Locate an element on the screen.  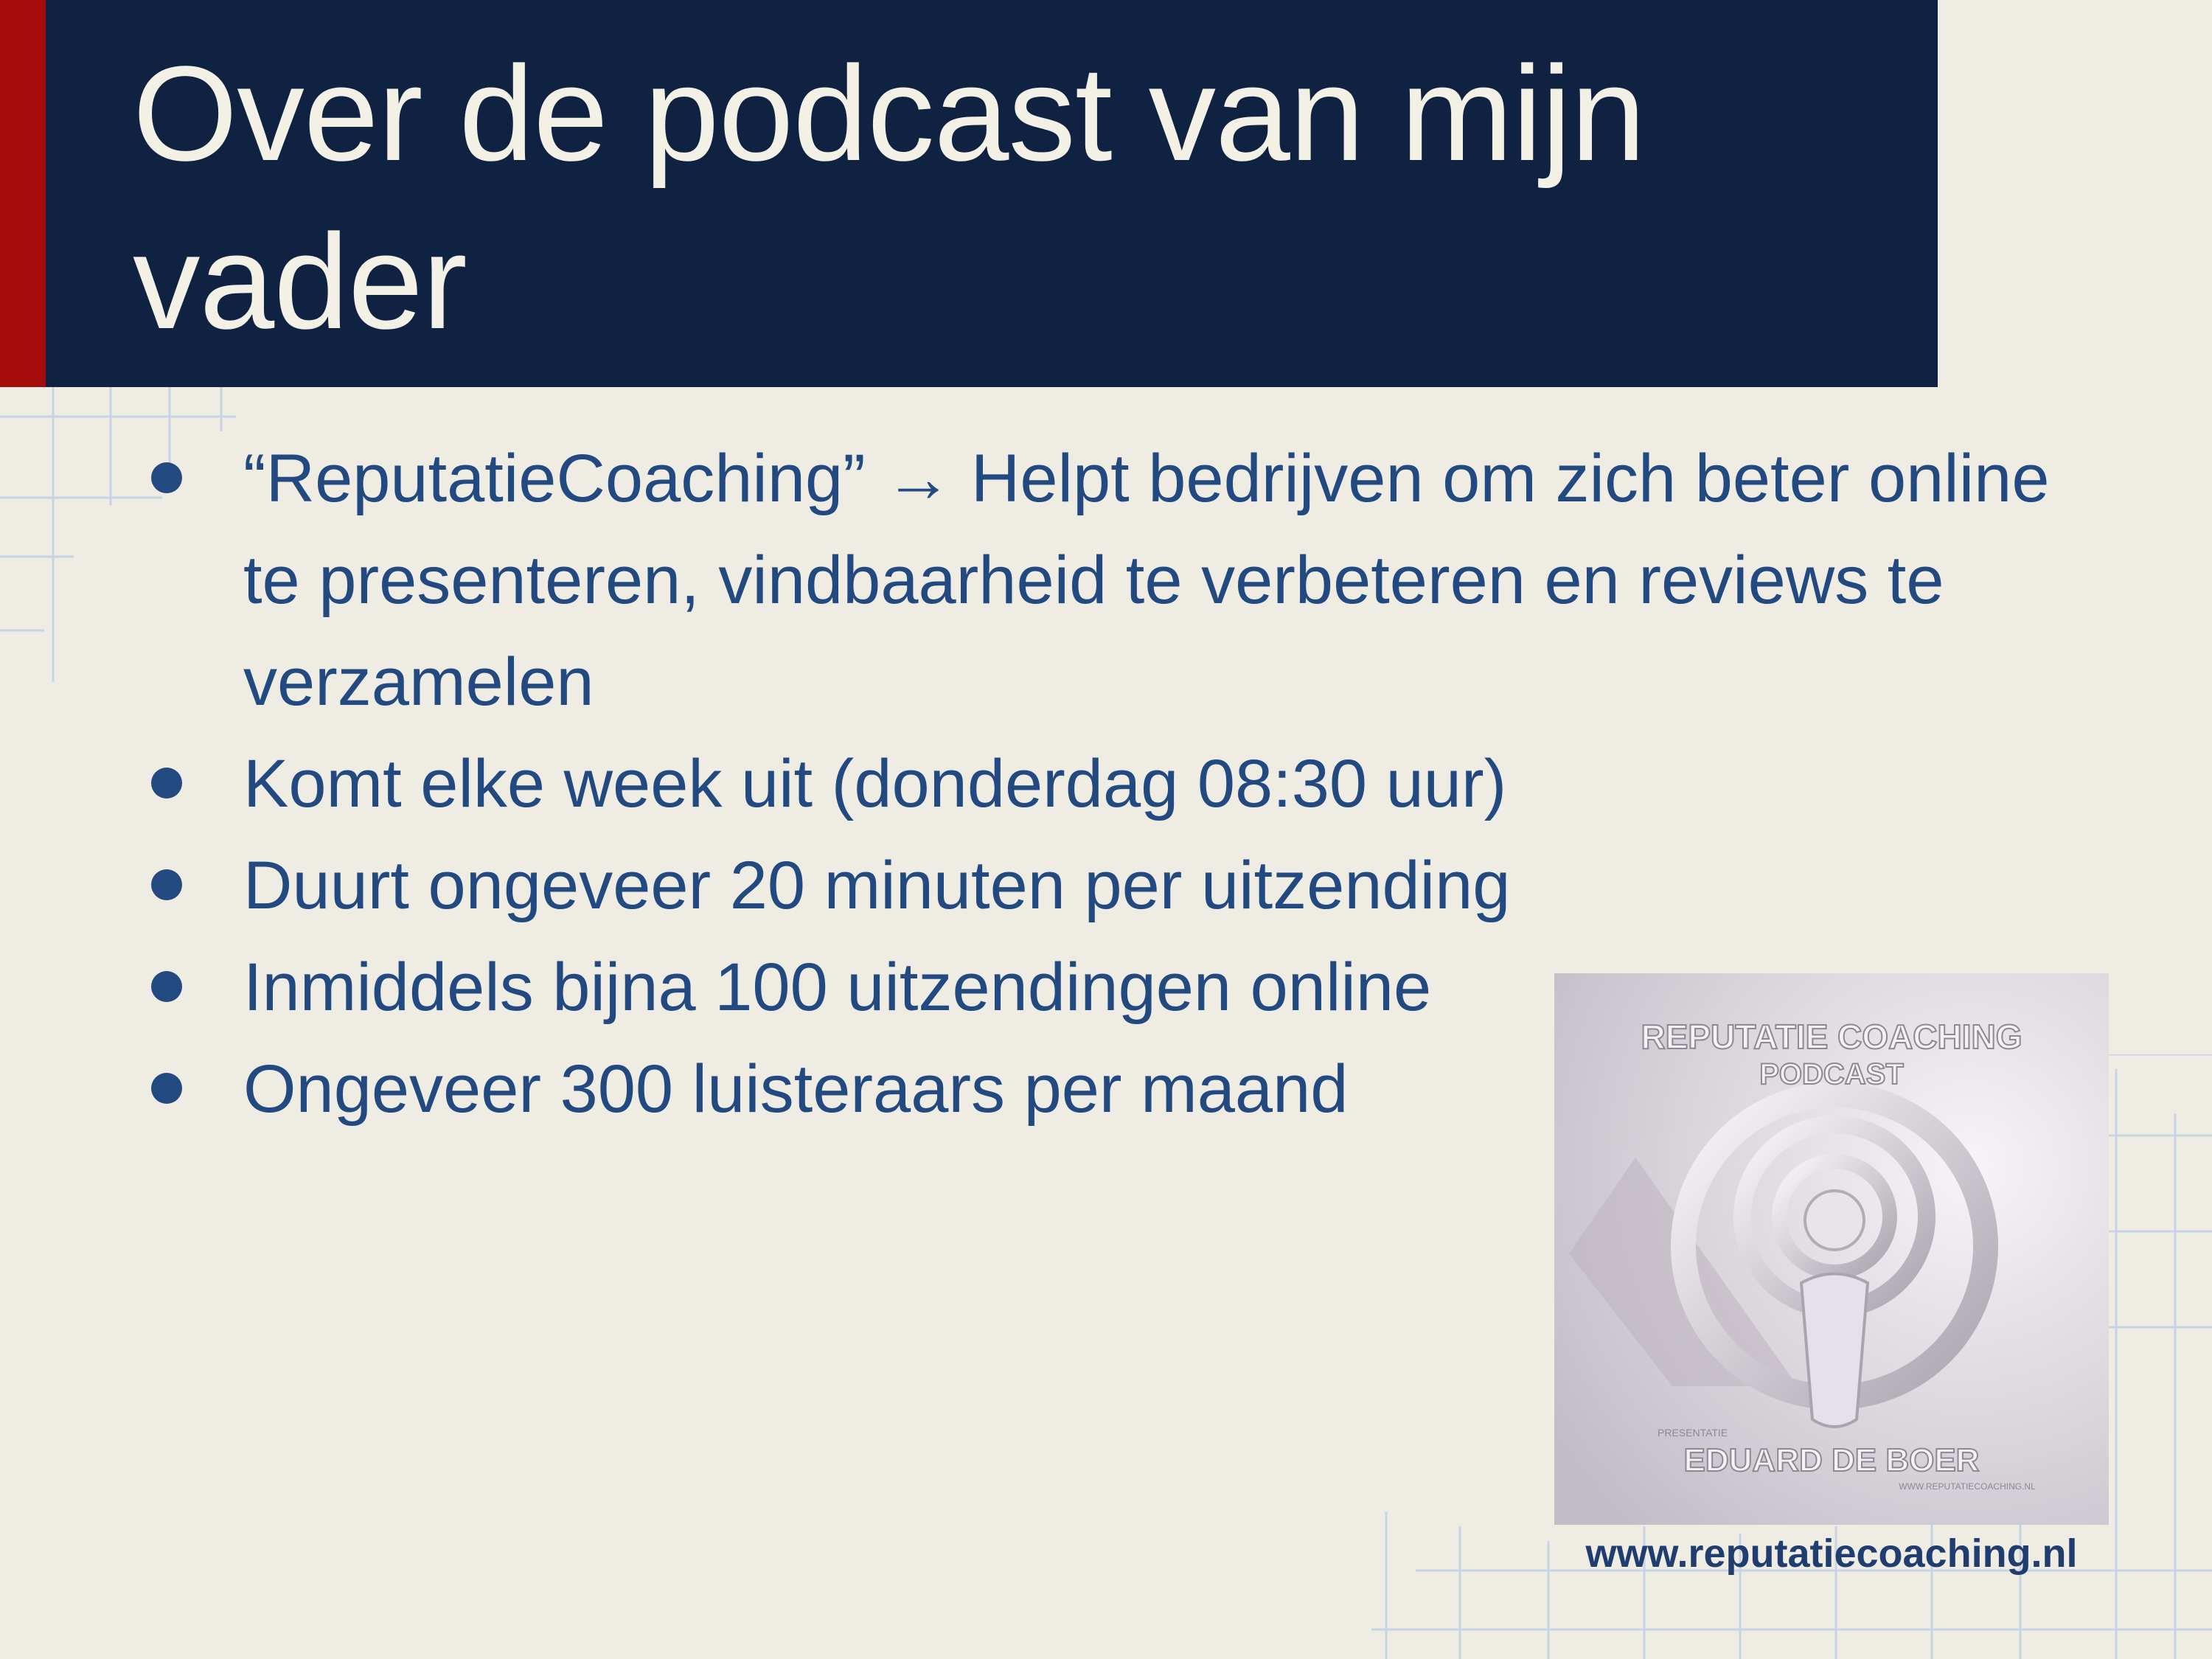
cover-presenter-caption: PRESENTATIE is located at coordinates (1693, 1433).